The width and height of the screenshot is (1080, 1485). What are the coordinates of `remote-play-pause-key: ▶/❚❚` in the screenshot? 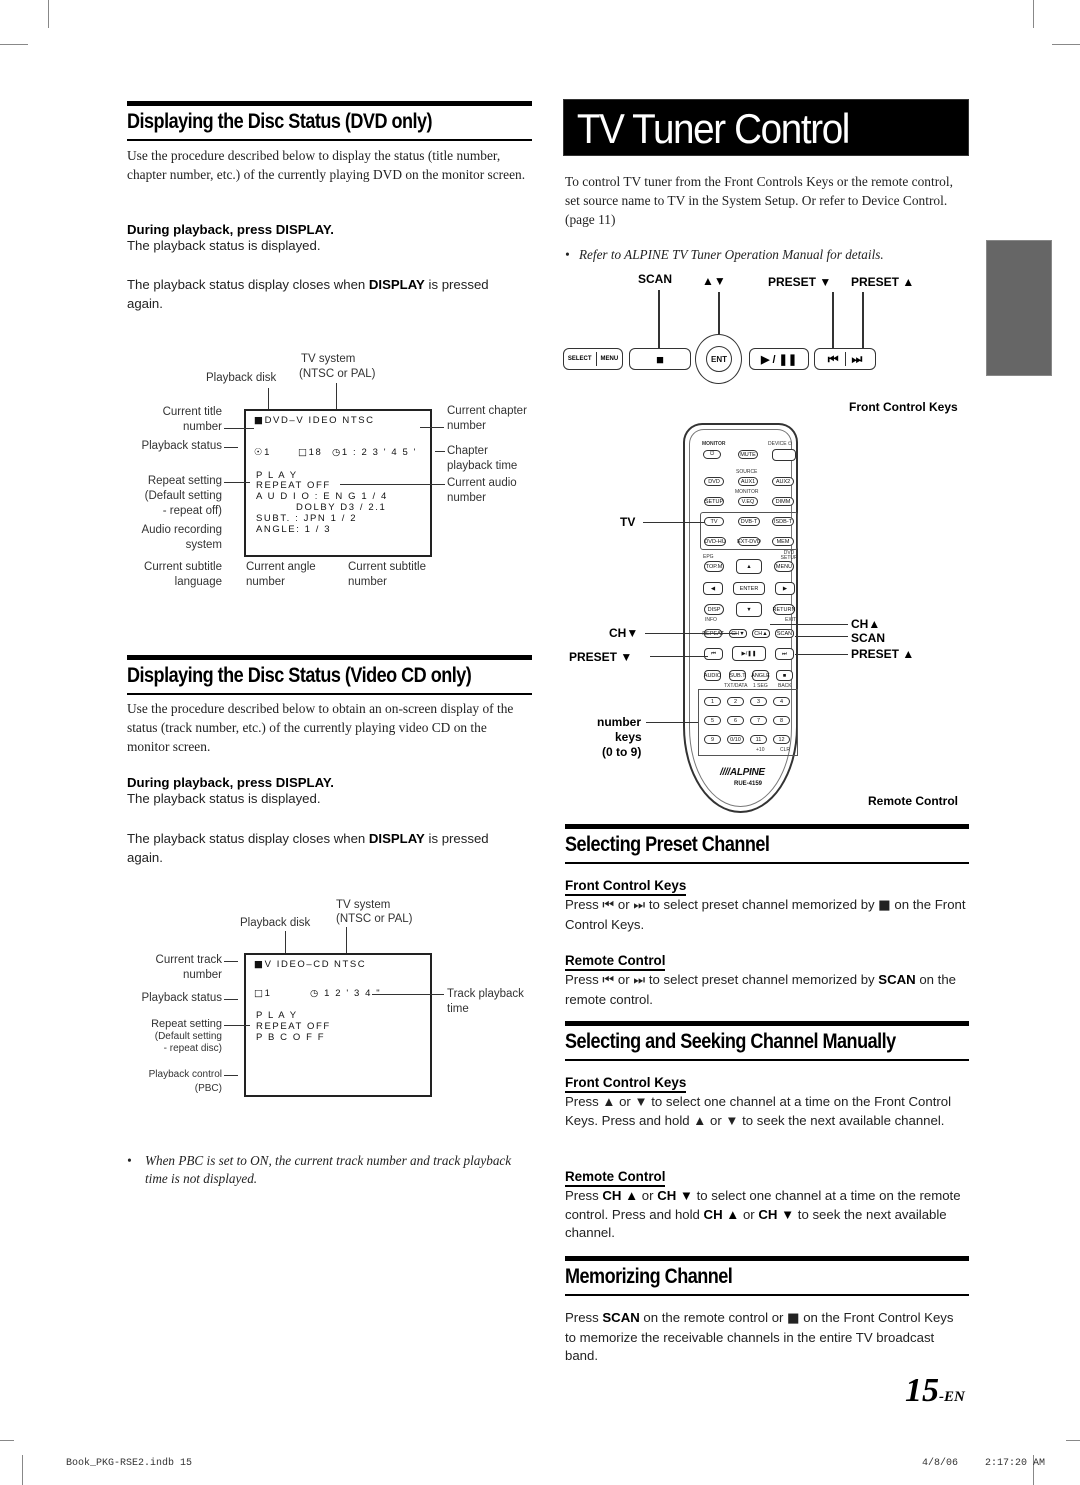 It's located at (749, 653).